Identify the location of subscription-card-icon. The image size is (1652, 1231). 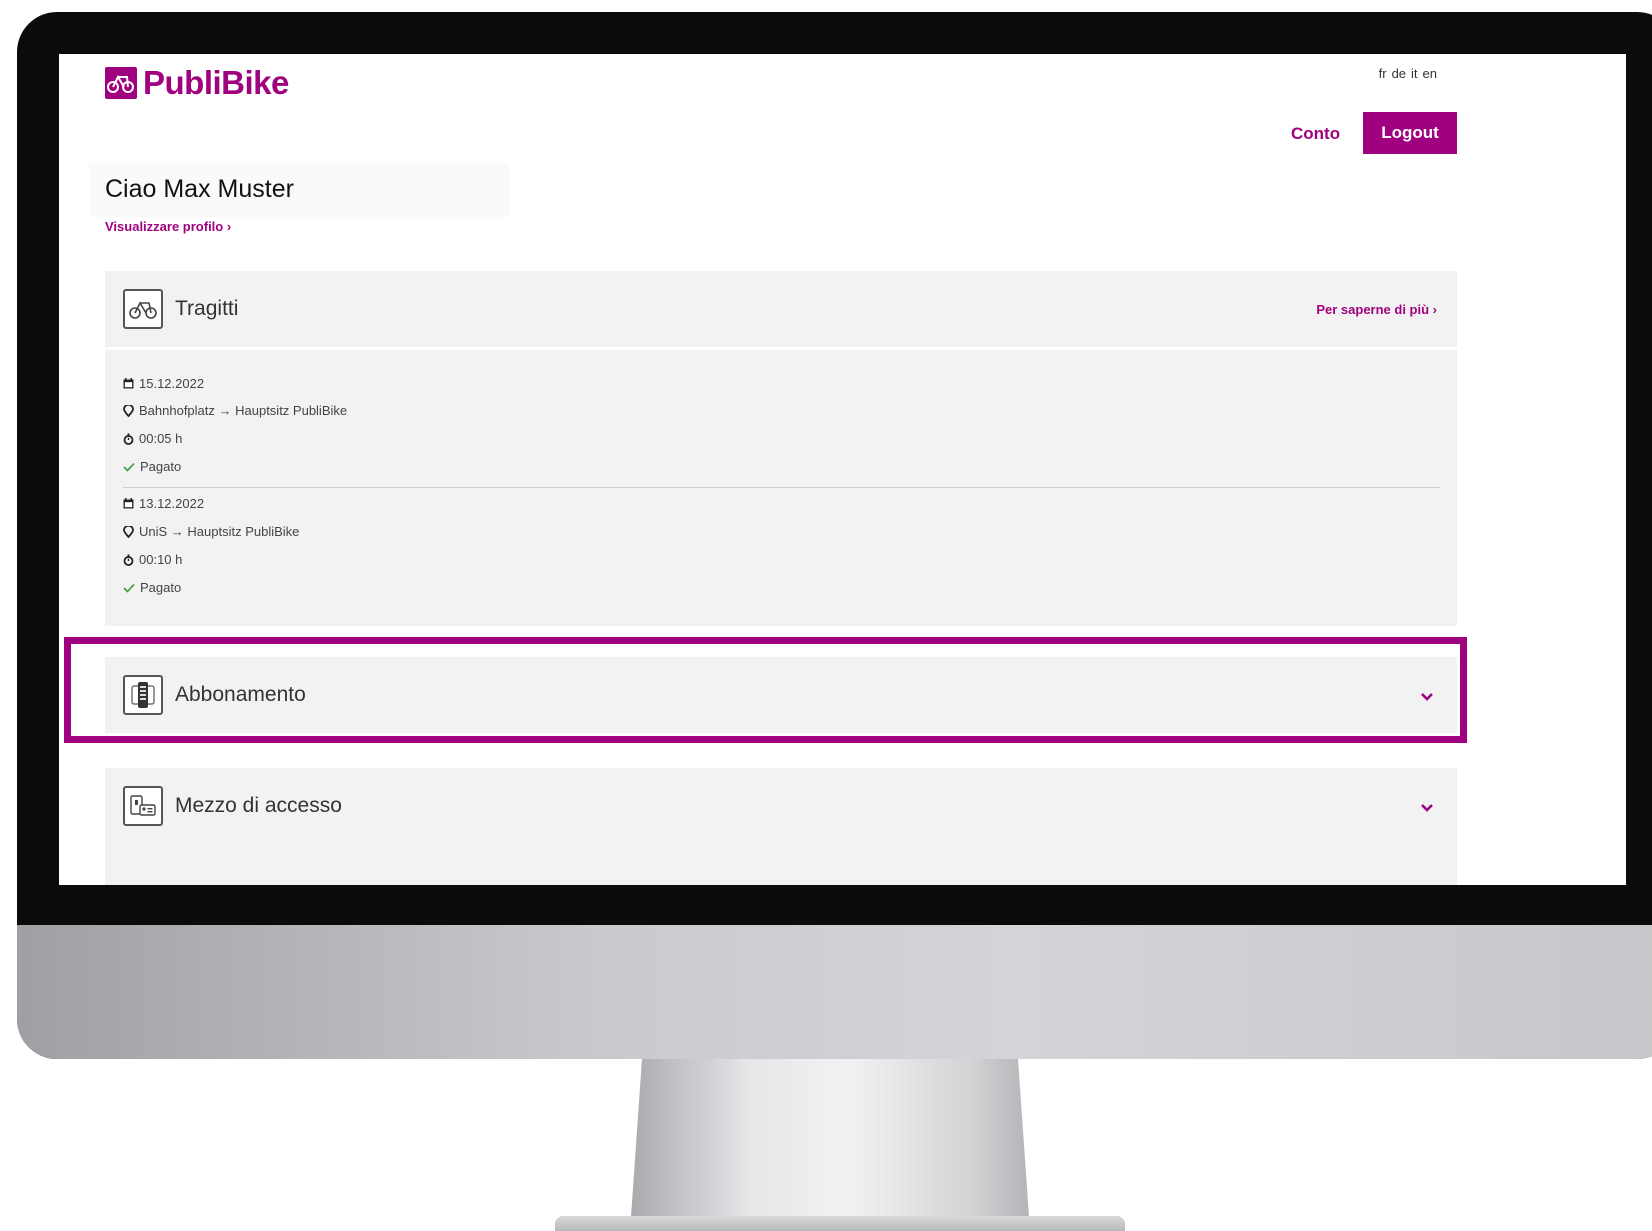
(143, 695).